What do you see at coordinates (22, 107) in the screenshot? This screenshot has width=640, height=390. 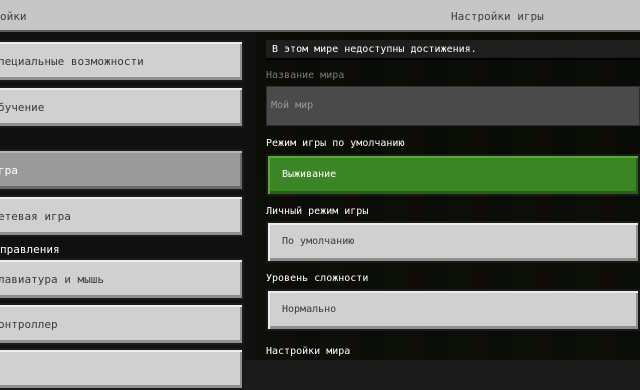 I see `sidebar-item-label: бучение` at bounding box center [22, 107].